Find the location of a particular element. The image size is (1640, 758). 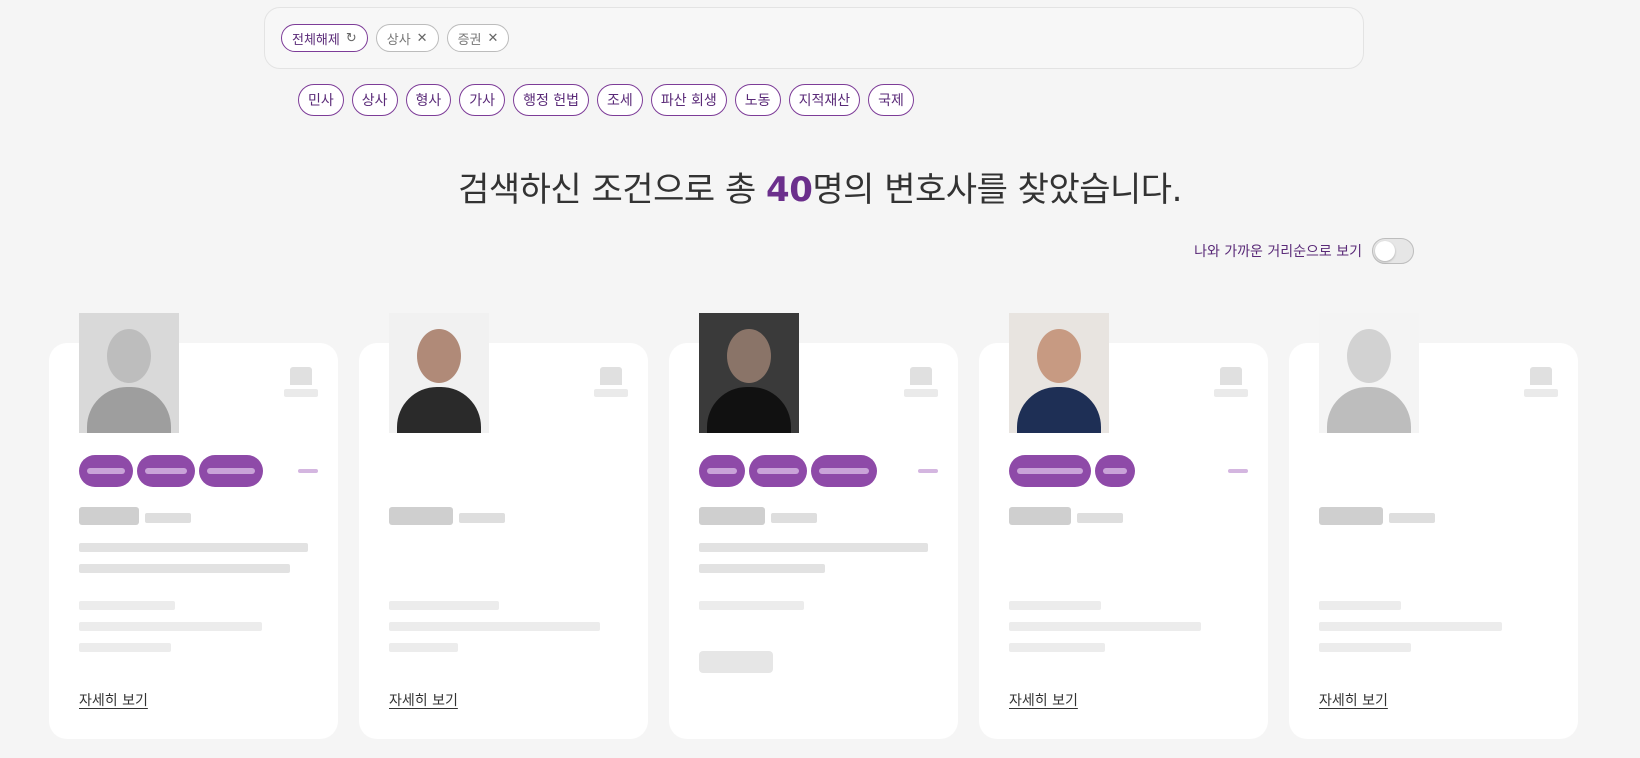

active-filter-bar: 전체해제 ↻ 상사 ✕ 증권 ✕ is located at coordinates (814, 38).